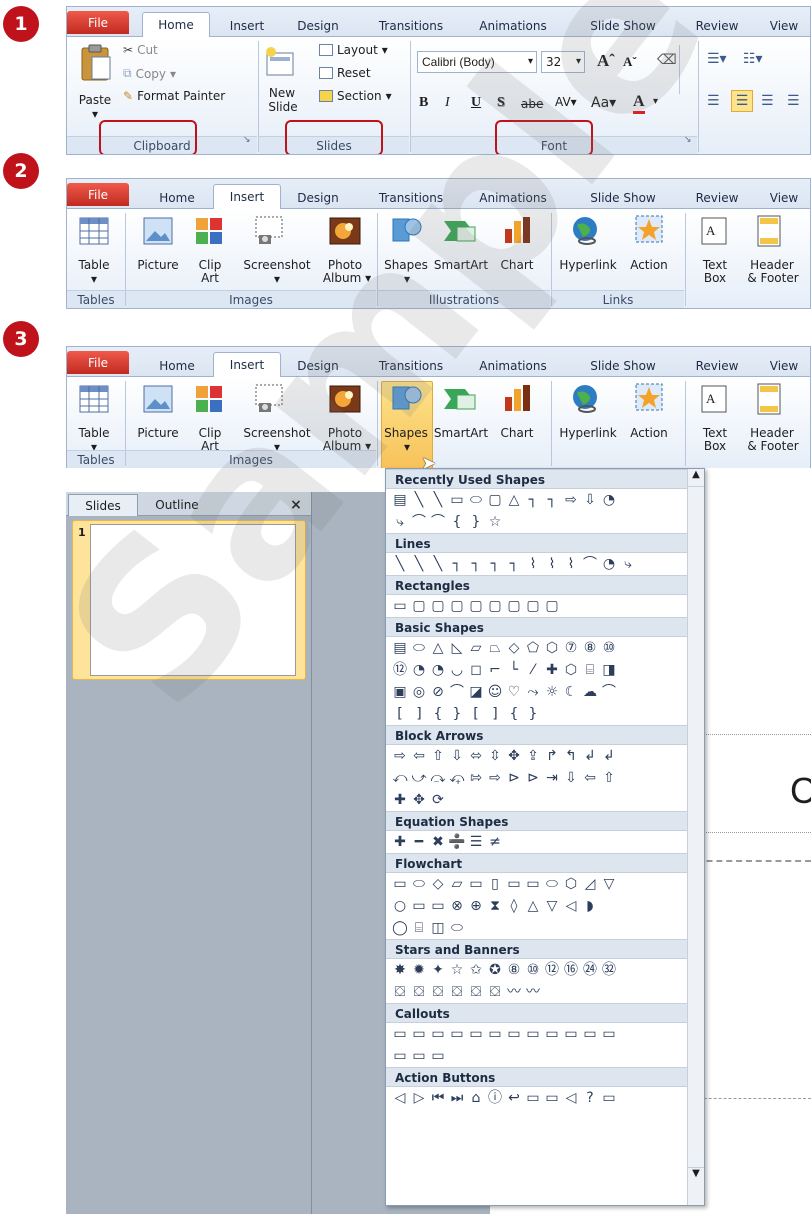 This screenshot has width=811, height=1214. What do you see at coordinates (103, 505) in the screenshot?
I see `tab-slides: Slides` at bounding box center [103, 505].